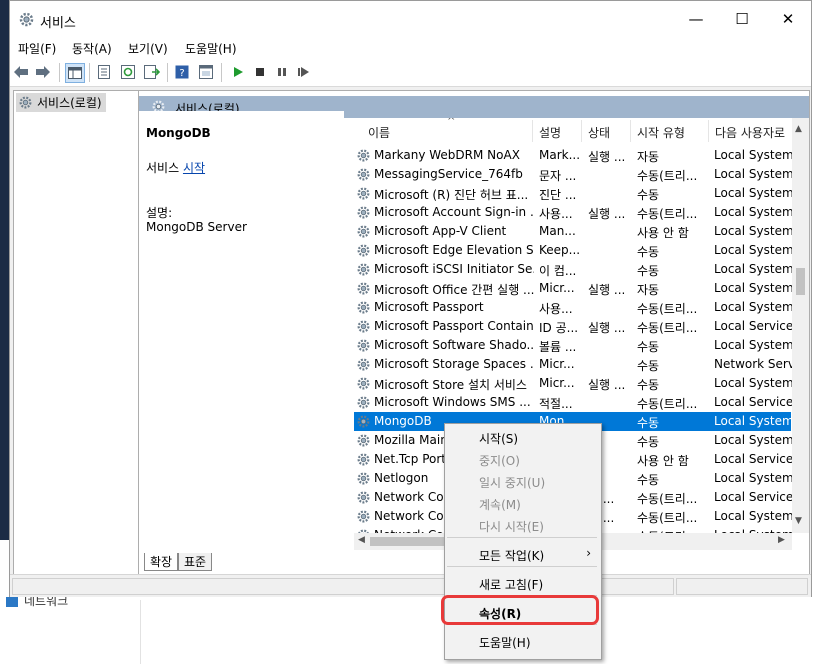 Image resolution: width=824 pixels, height=664 pixels. Describe the element at coordinates (440, 231) in the screenshot. I see `service-name: Microsoft App-V Client` at that location.